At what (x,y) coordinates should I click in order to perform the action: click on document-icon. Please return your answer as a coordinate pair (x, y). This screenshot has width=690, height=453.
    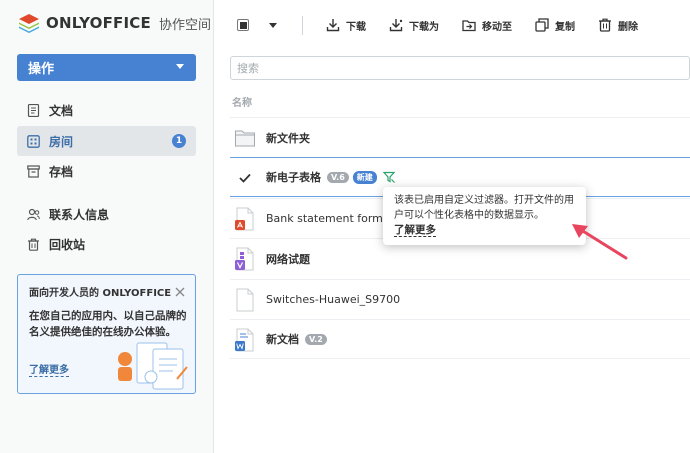
    Looking at the image, I should click on (33, 110).